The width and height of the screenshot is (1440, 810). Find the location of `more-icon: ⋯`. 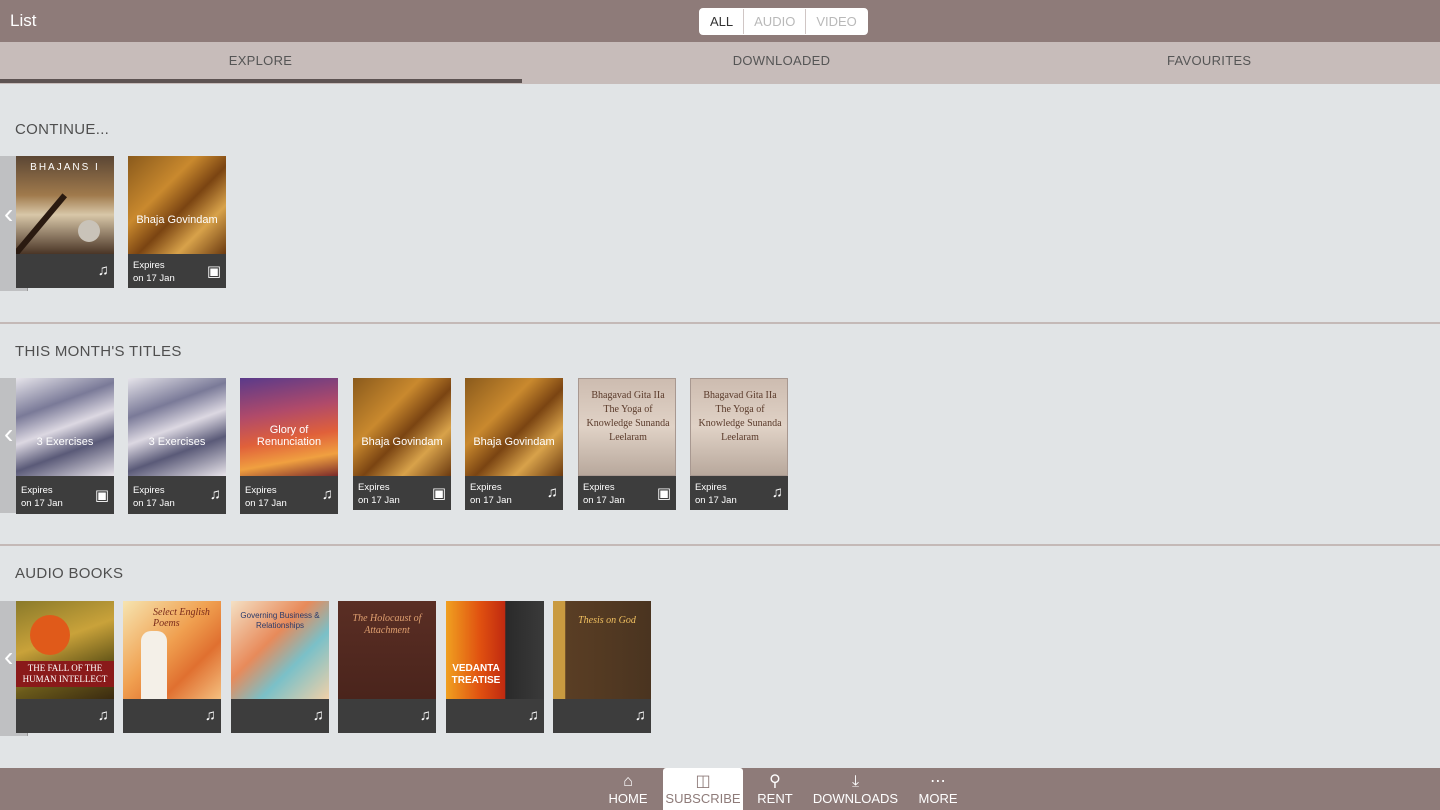

more-icon: ⋯ is located at coordinates (938, 781).